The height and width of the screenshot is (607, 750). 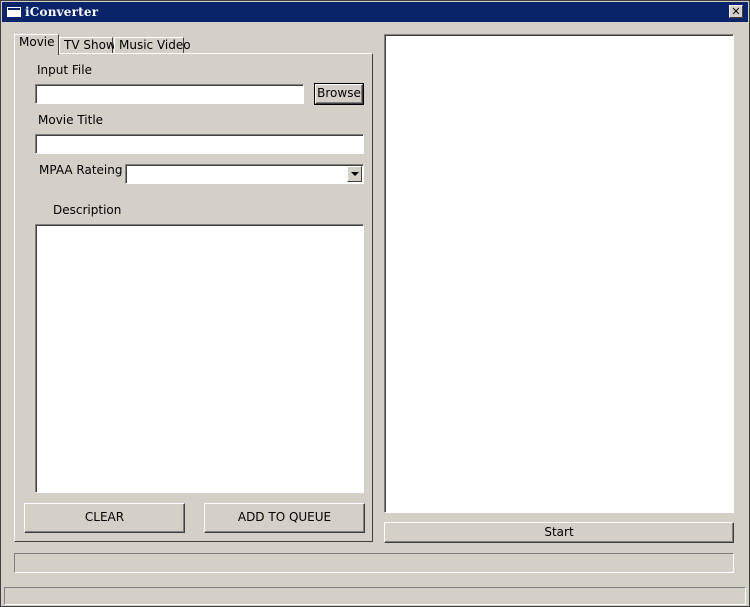 I want to click on movie-title-field, so click(x=199, y=144).